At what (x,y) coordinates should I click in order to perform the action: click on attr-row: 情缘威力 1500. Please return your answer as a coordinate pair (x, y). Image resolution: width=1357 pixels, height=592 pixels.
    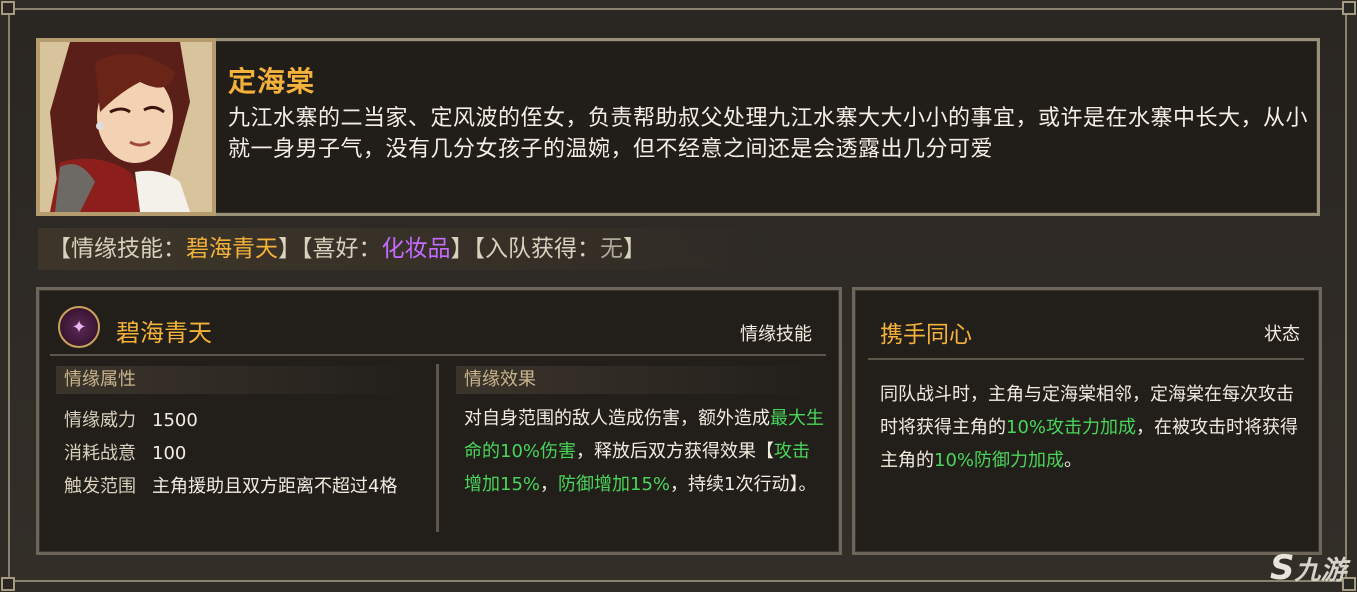
    Looking at the image, I should click on (131, 419).